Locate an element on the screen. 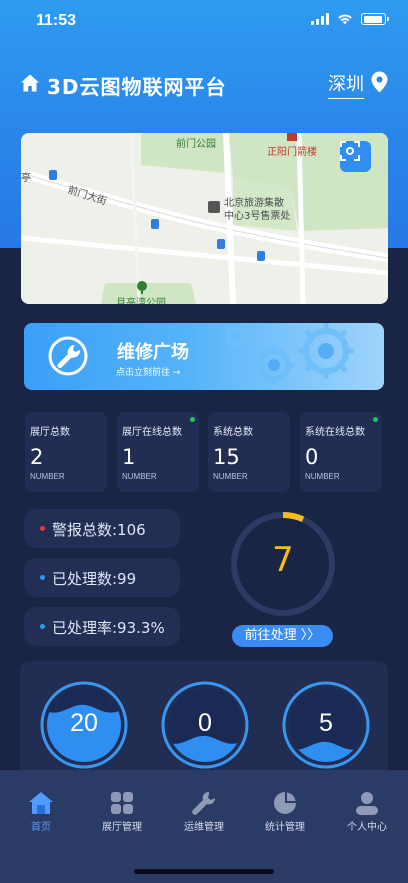 The image size is (408, 883). stat-card-hall-online: 展厅在线总数 1 NUMBER is located at coordinates (158, 452).